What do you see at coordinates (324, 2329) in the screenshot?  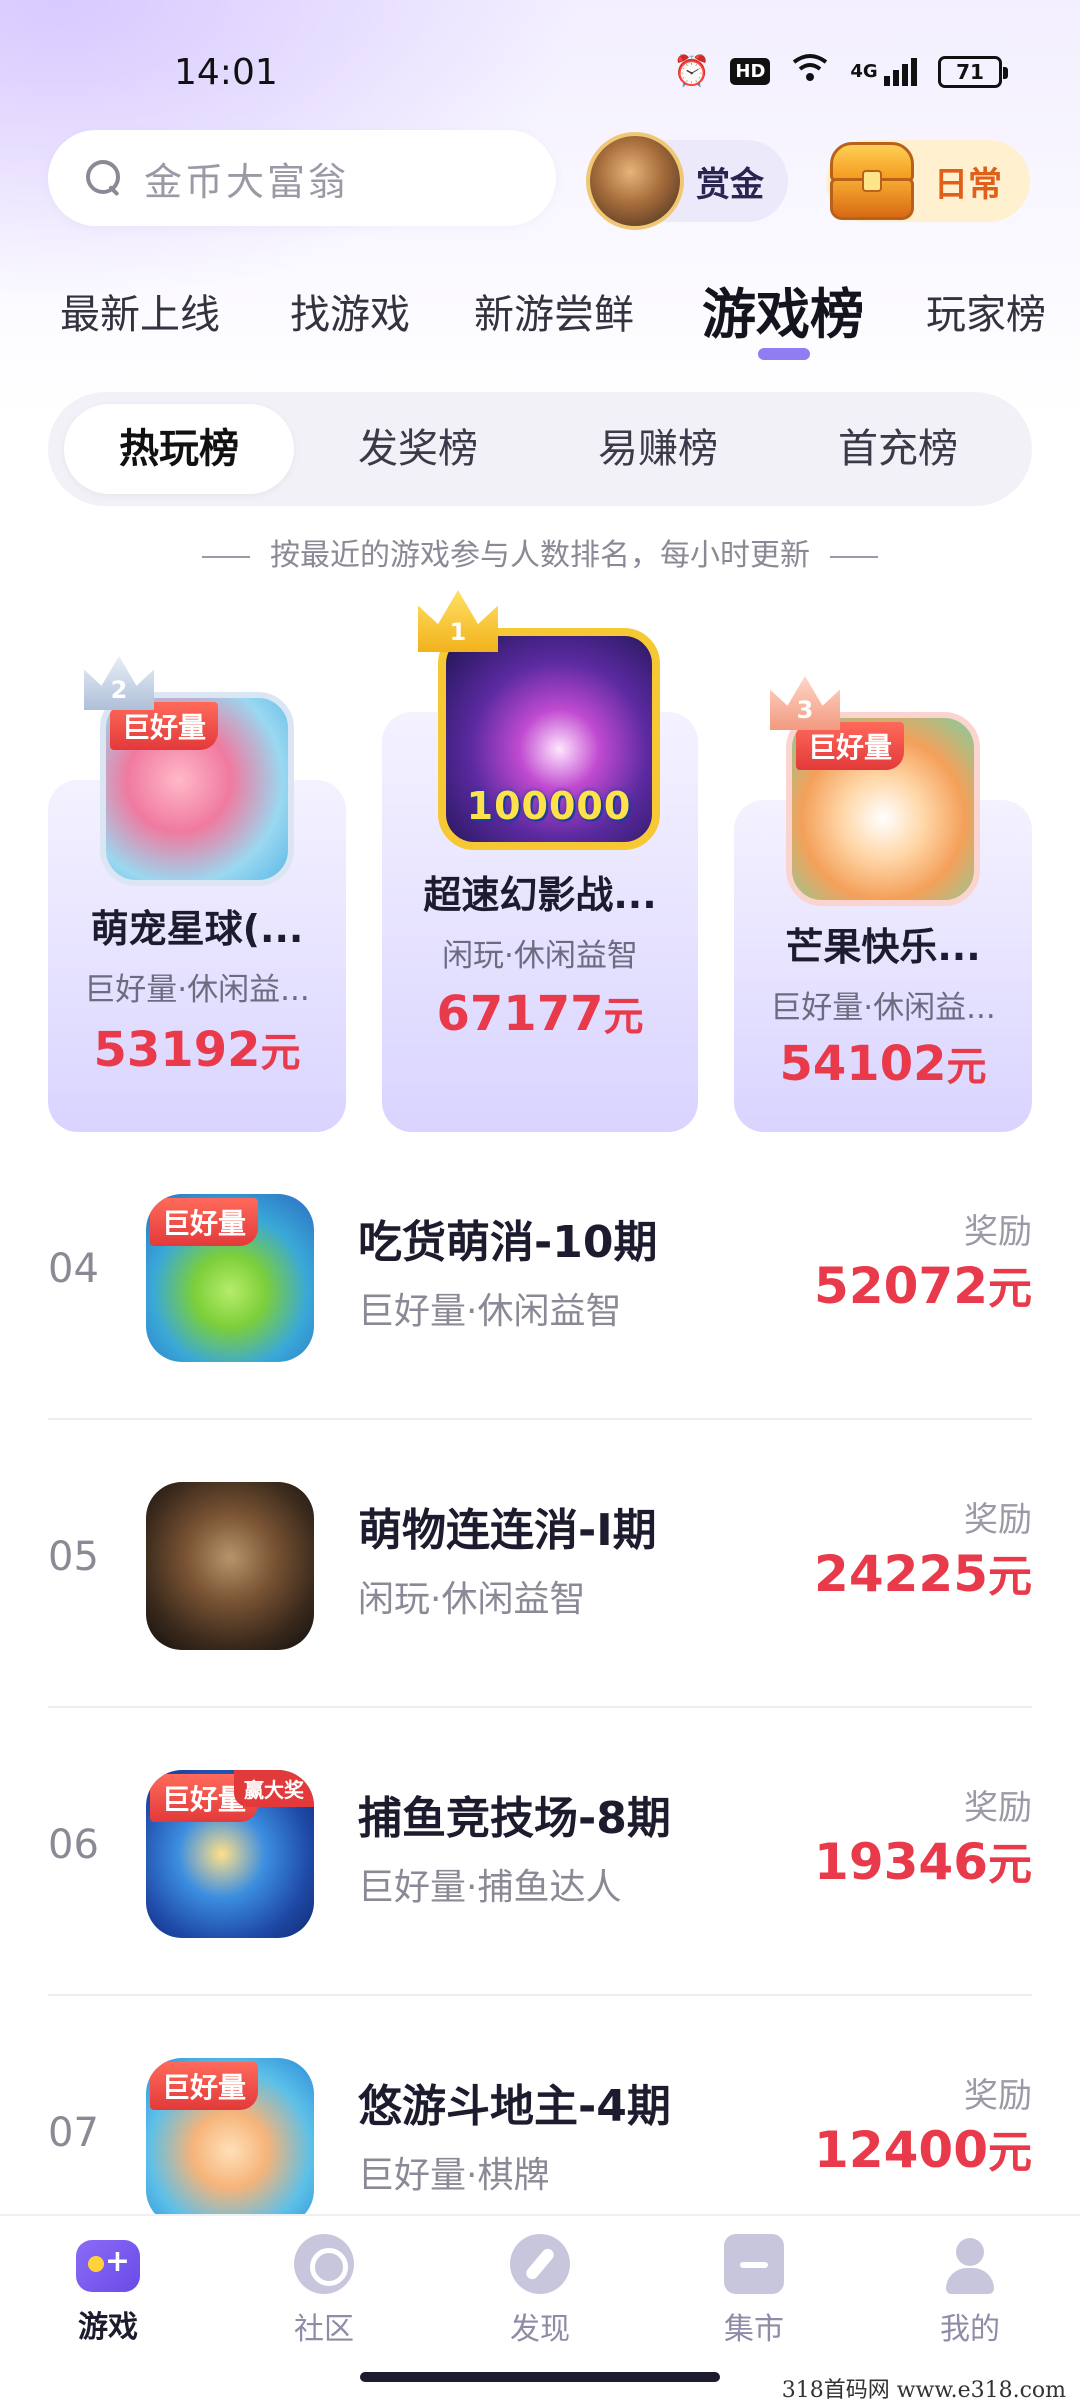 I see `nav-label: 社区` at bounding box center [324, 2329].